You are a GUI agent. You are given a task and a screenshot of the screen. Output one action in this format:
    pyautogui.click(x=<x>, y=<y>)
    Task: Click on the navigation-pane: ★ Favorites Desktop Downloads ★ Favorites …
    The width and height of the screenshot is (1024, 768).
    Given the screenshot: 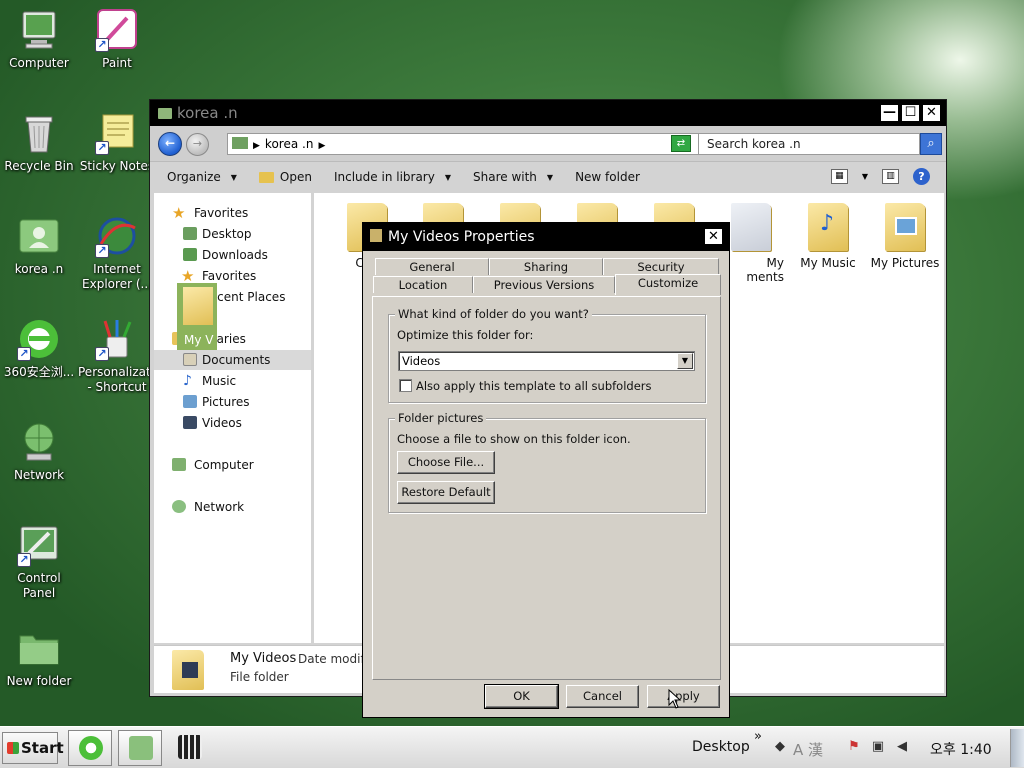 What is the action you would take?
    pyautogui.click(x=232, y=418)
    